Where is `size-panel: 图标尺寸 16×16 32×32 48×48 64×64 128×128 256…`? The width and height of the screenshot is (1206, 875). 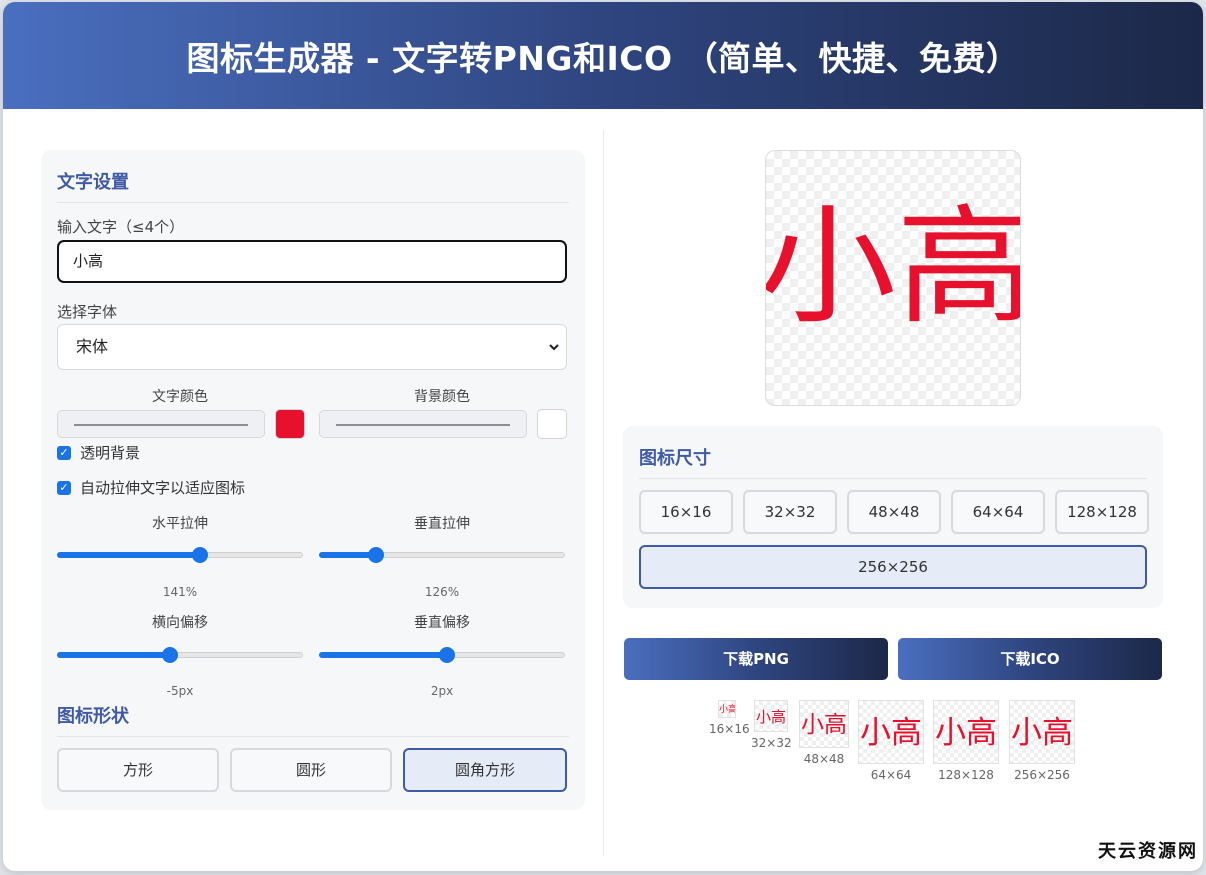 size-panel: 图标尺寸 16×16 32×32 48×48 64×64 128×128 256… is located at coordinates (893, 517).